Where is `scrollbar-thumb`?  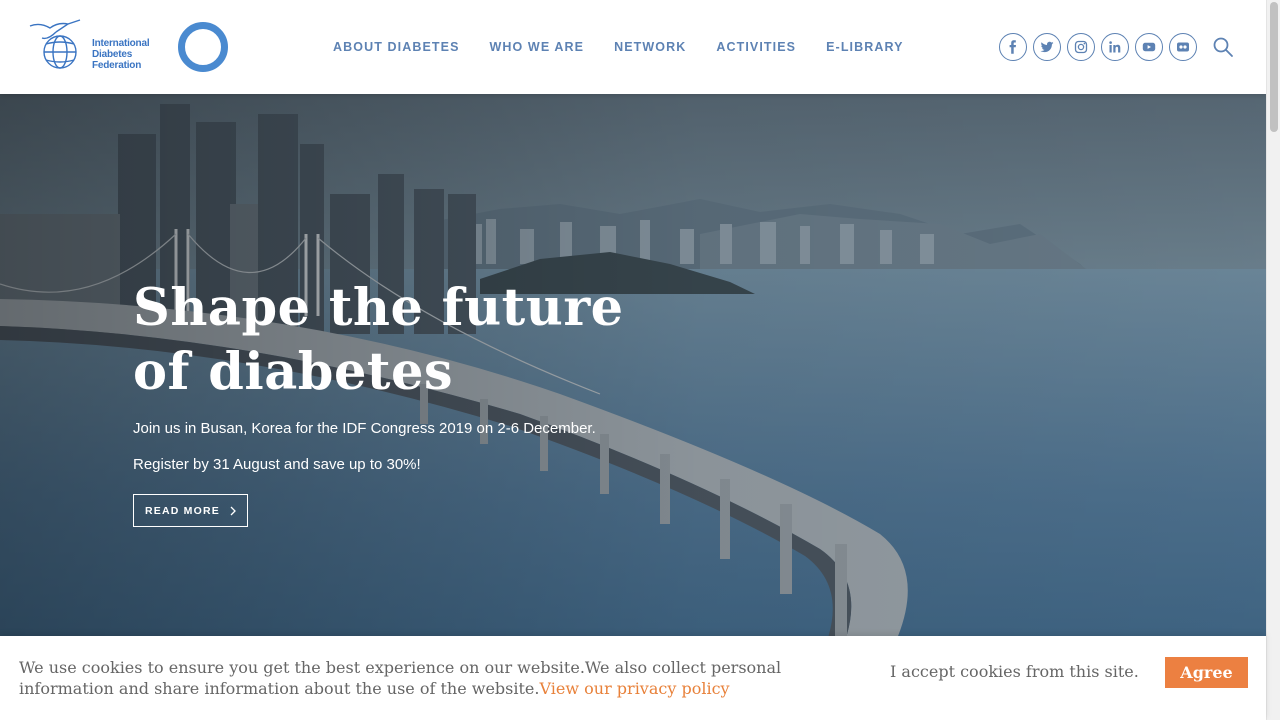
scrollbar-thumb is located at coordinates (1274, 67).